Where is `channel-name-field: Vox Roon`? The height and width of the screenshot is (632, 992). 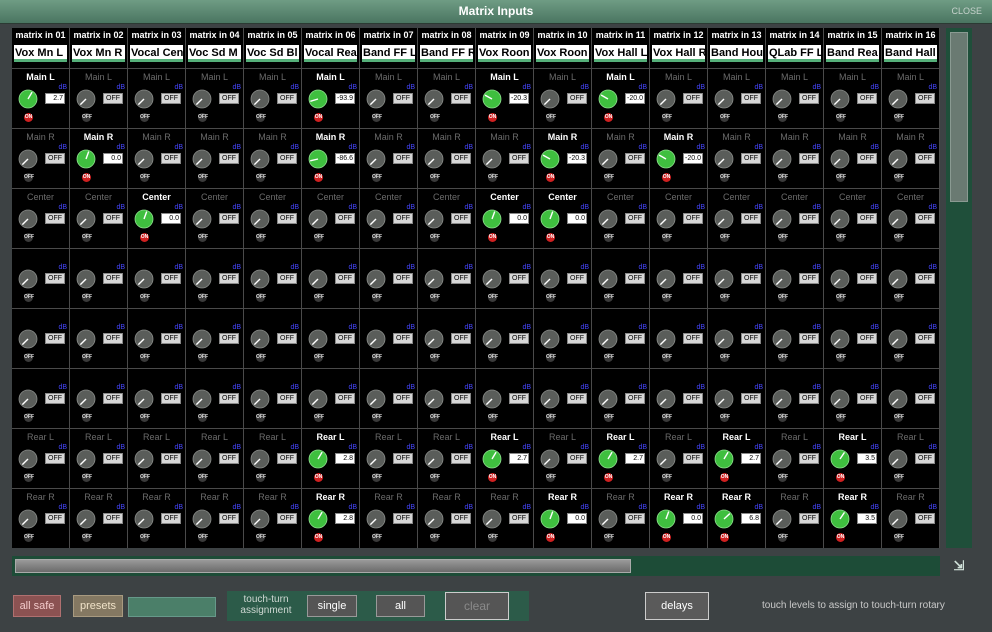
channel-name-field: Vox Roon is located at coordinates (504, 53).